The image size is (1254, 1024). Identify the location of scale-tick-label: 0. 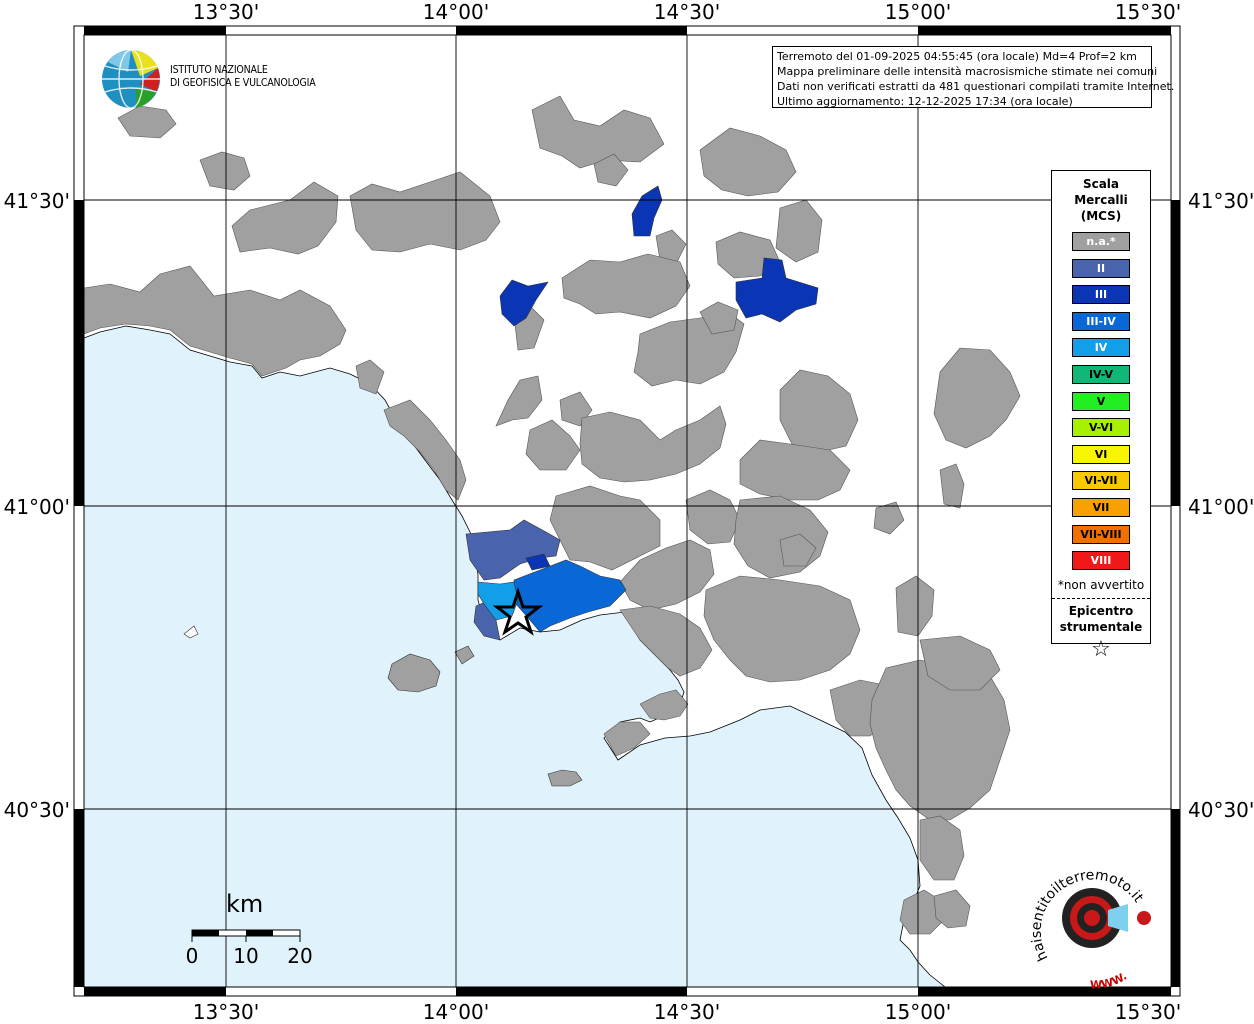
(192, 956).